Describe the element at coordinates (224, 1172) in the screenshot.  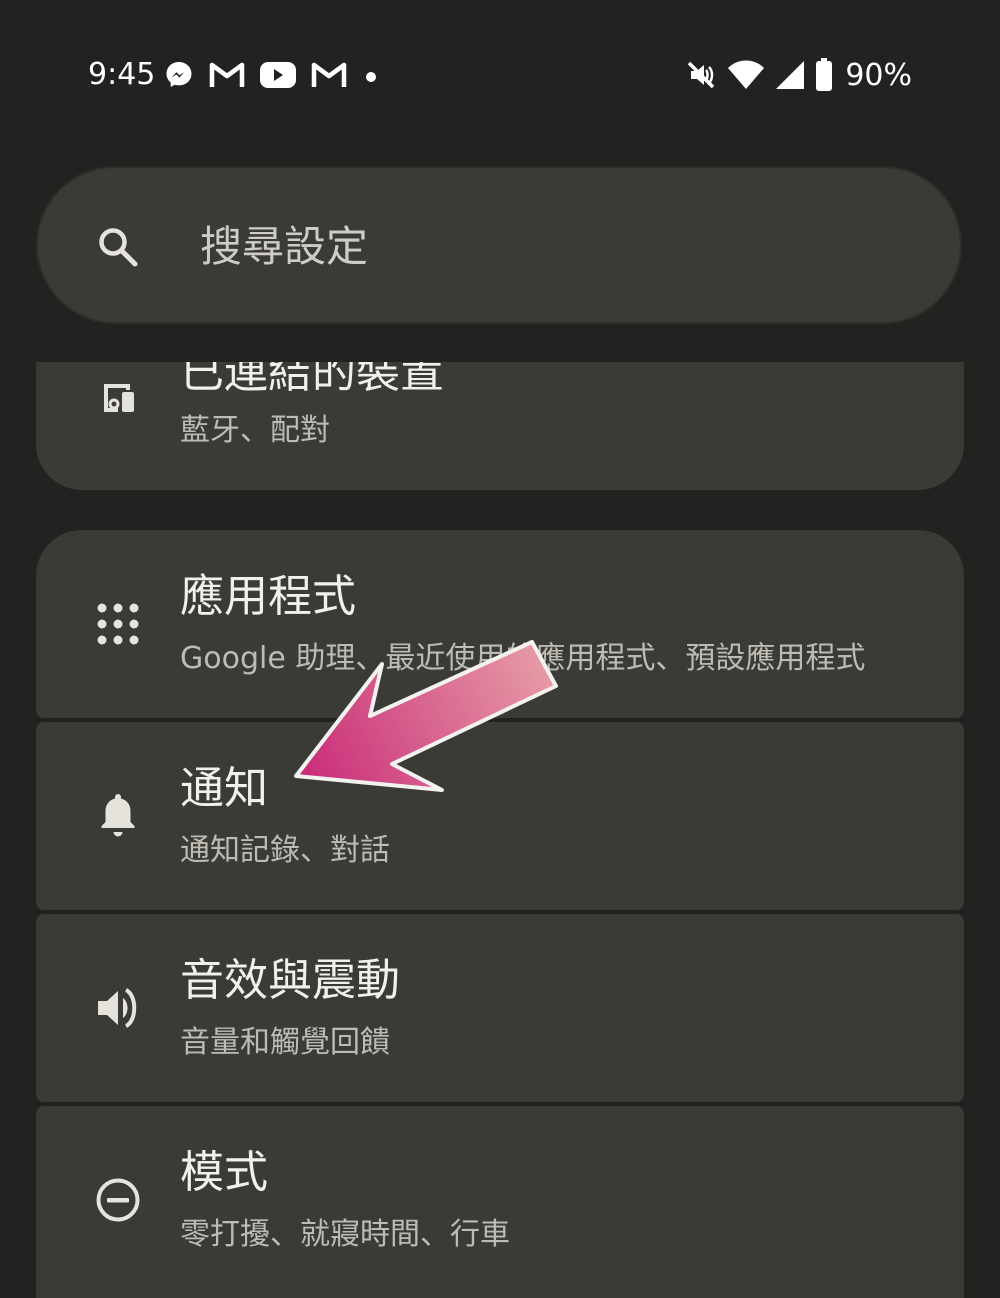
I see `item-title: 模式` at that location.